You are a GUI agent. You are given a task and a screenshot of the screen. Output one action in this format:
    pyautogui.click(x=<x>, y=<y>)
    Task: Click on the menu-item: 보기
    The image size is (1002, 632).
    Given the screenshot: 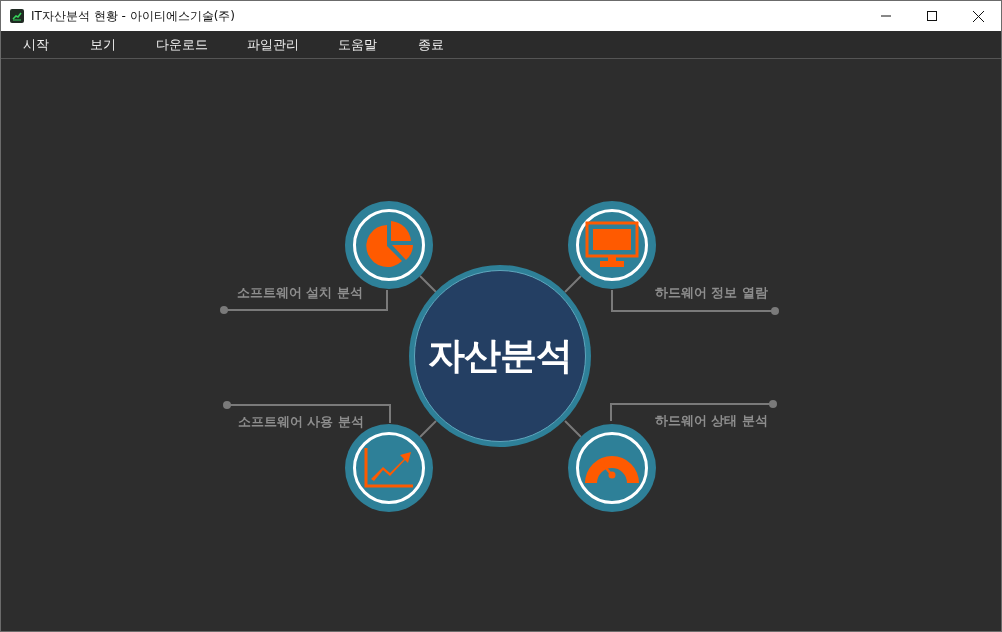 What is the action you would take?
    pyautogui.click(x=123, y=44)
    